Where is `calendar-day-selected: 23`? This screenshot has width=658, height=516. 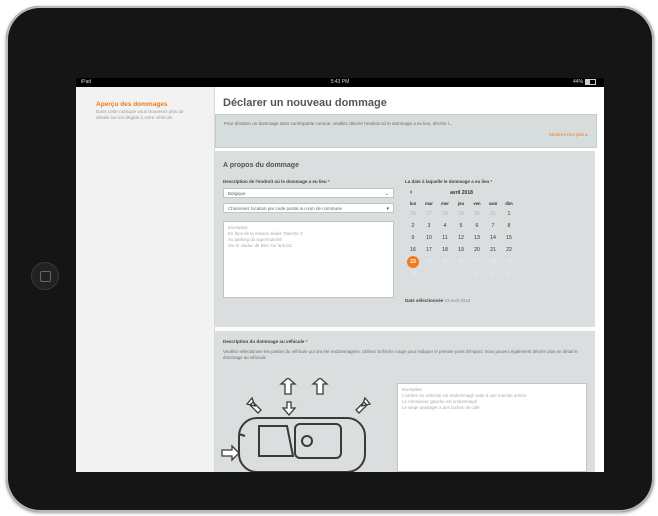 calendar-day-selected: 23 is located at coordinates (413, 262).